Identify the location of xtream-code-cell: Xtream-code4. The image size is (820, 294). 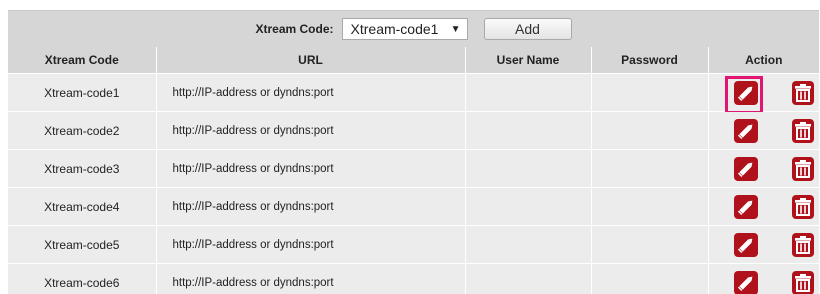
(82, 206).